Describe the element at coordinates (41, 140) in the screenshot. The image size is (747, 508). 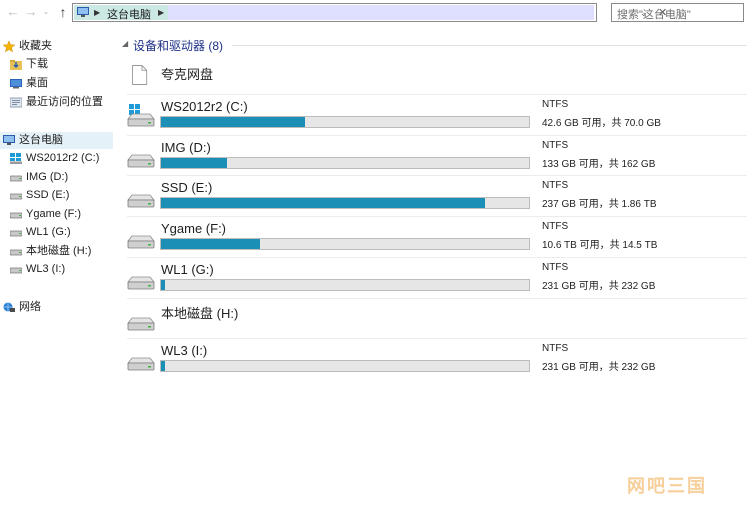
I see `sidebar-item-label: 这台电脑` at that location.